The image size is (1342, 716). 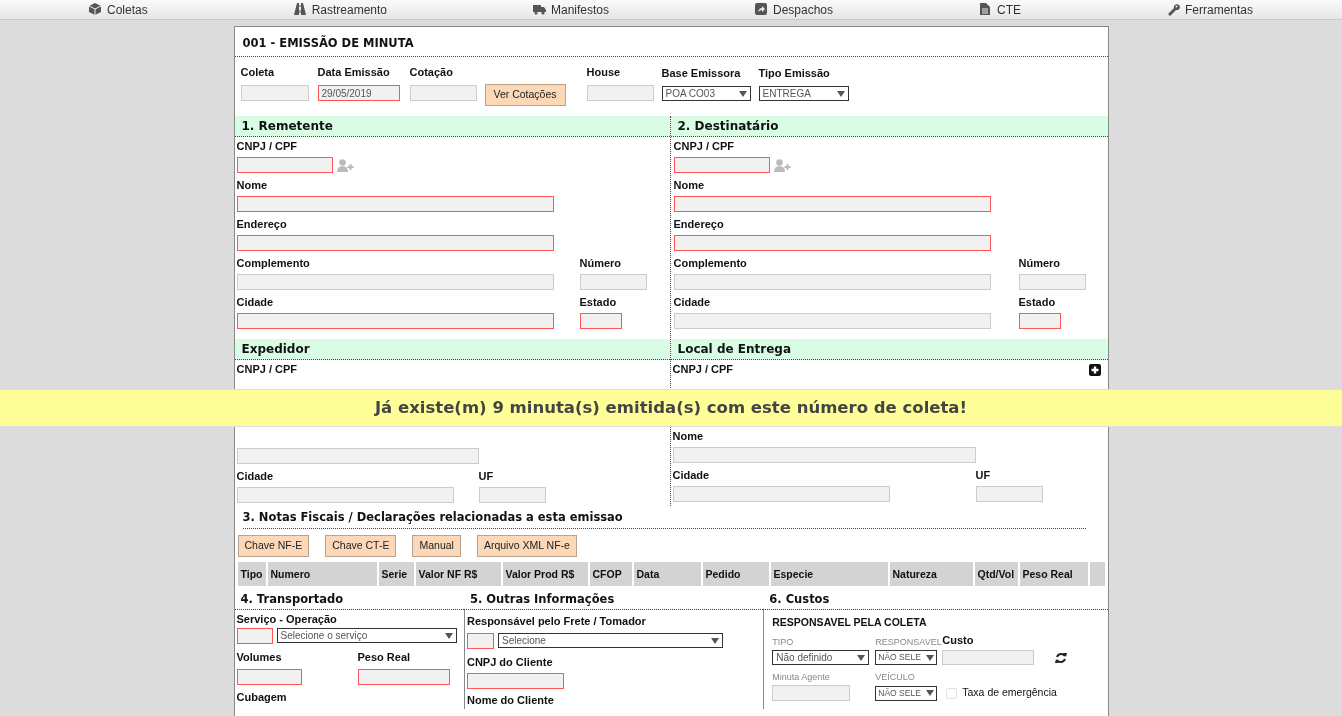 I want to click on field-label: Base Emissora, so click(x=701, y=73).